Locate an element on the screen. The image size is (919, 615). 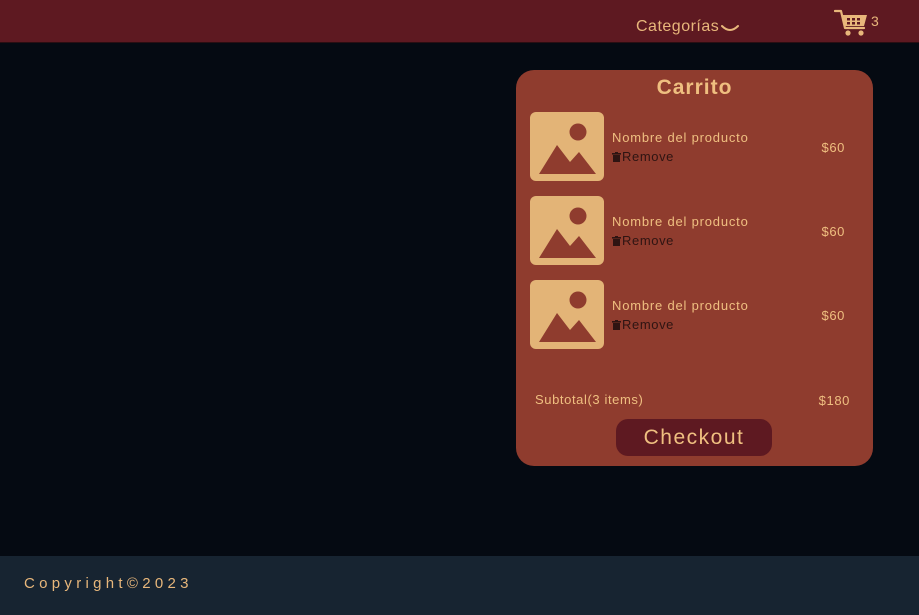
shopping-cart-icon is located at coordinates (850, 22).